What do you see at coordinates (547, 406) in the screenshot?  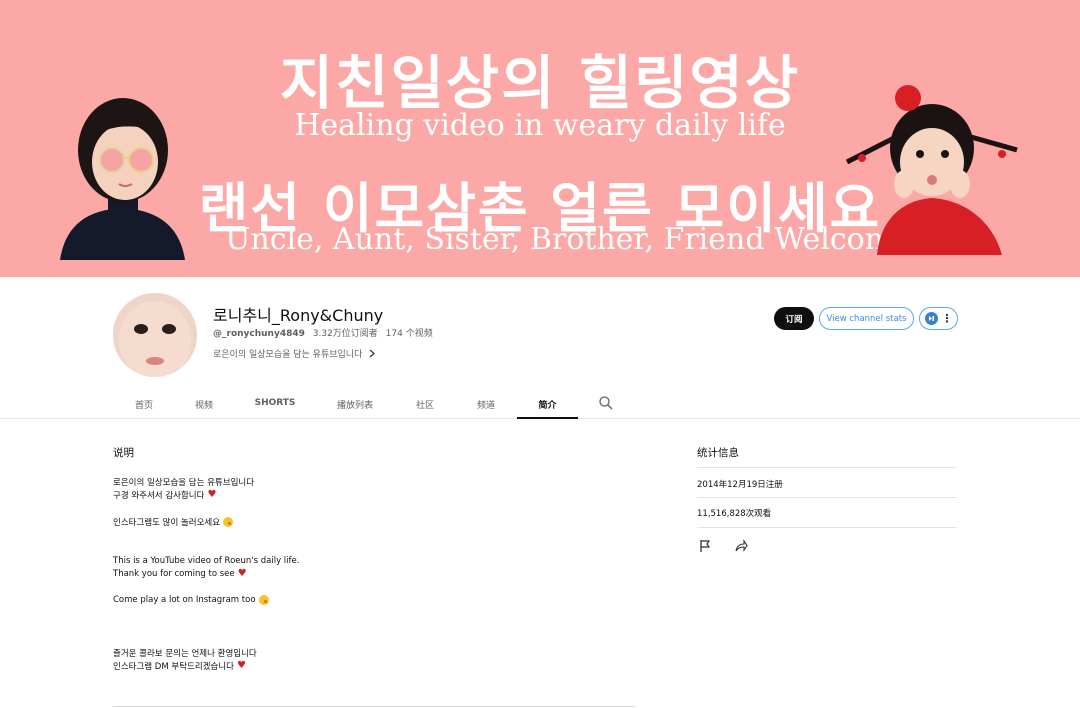 I see `tab-about: 简介` at bounding box center [547, 406].